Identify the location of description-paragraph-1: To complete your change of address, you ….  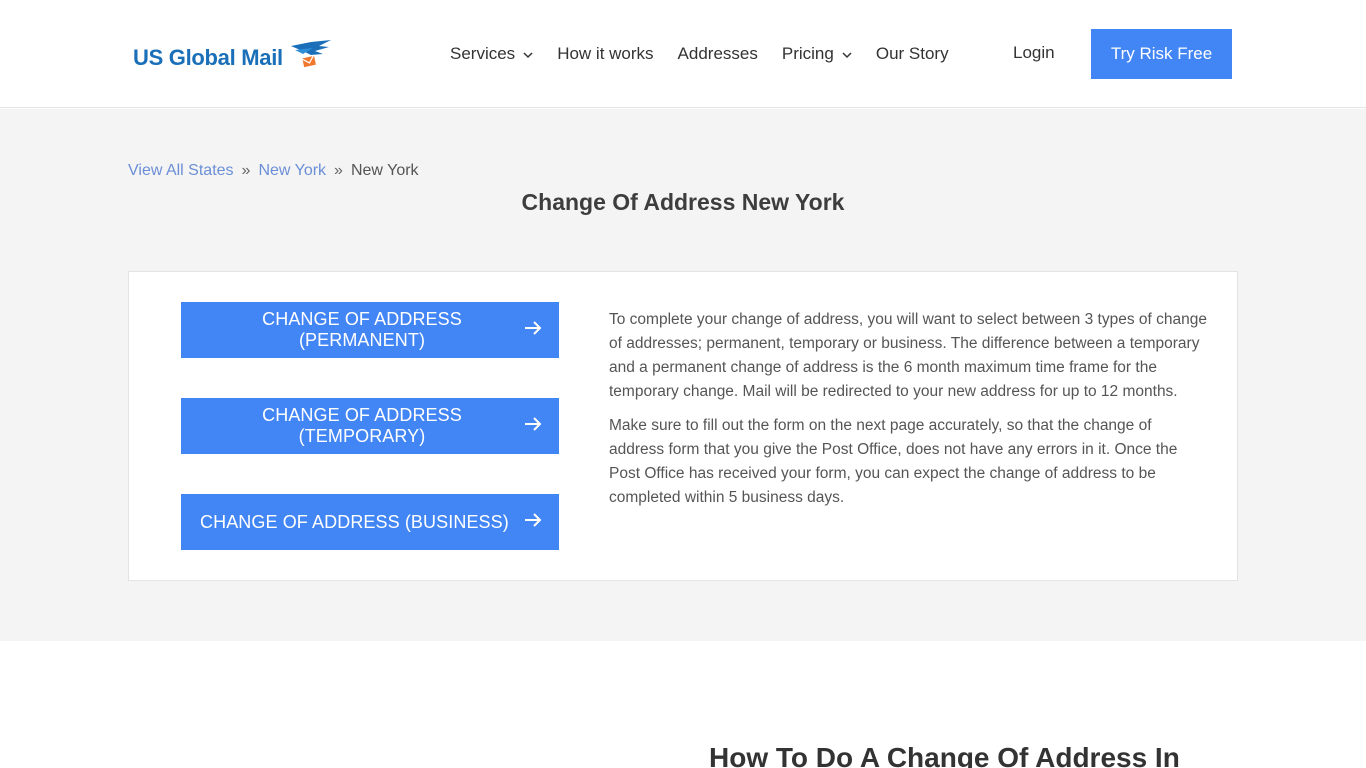
(908, 355).